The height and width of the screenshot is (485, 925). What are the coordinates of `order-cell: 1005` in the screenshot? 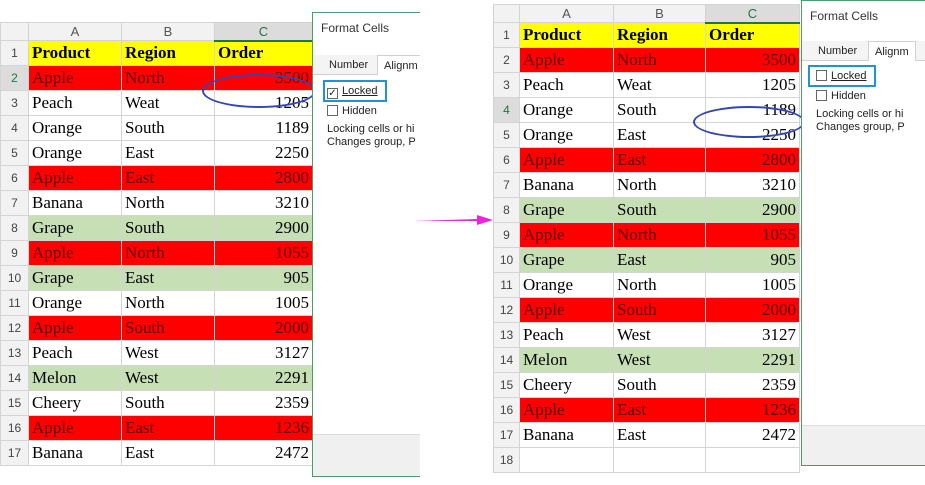 It's located at (752, 285).